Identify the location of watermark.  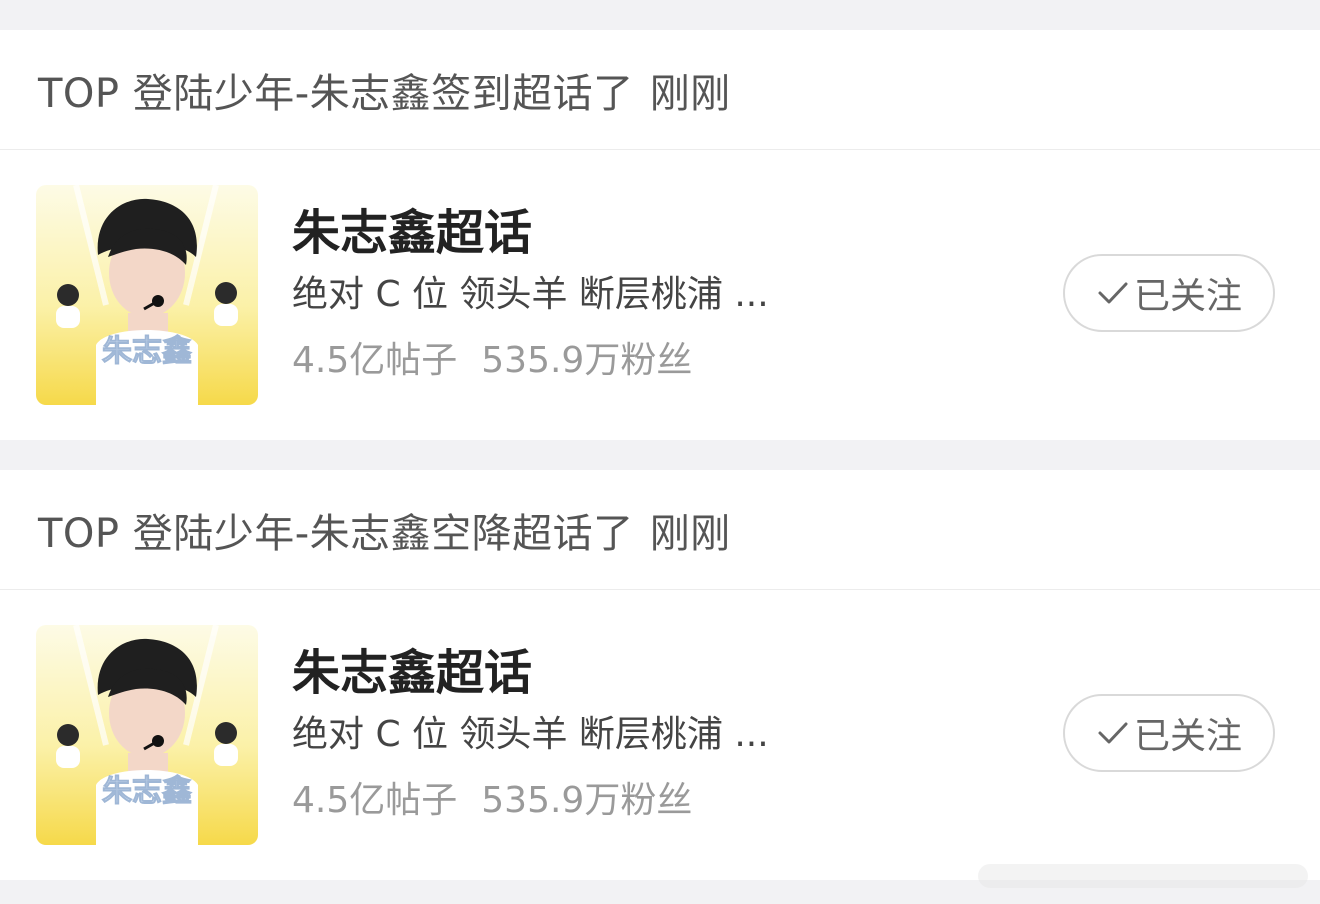
(1143, 876).